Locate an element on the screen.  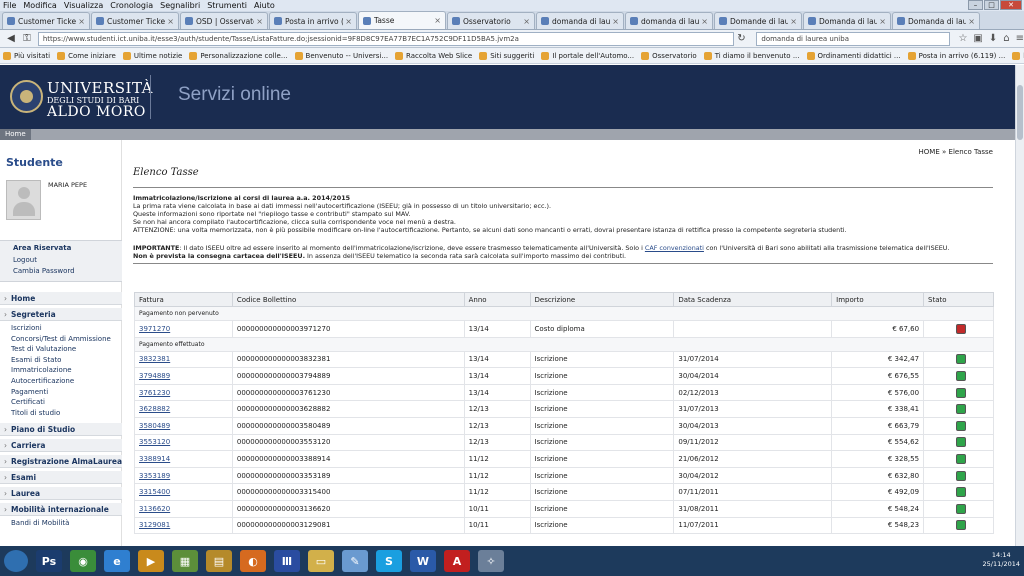
tool-icon: ✧ is located at coordinates (491, 561).